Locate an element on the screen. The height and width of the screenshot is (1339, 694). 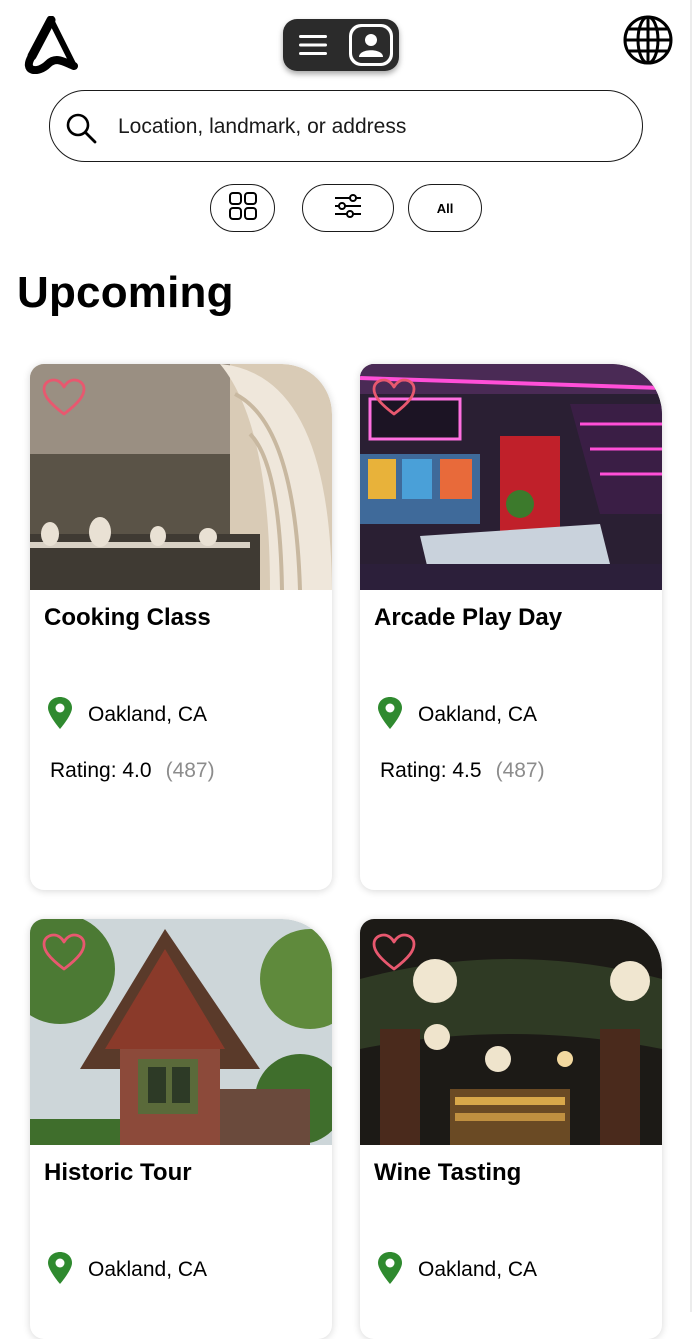
all-filter-button: All is located at coordinates (445, 208).